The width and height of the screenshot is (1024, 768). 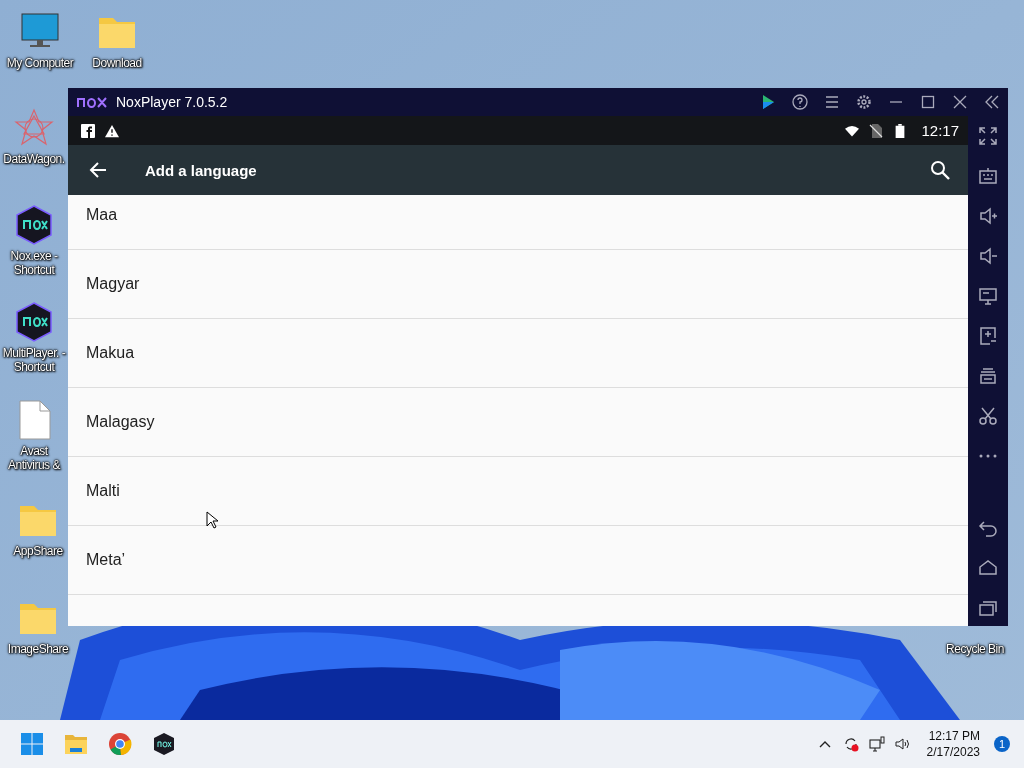 I want to click on volume-down-icon, so click(x=988, y=256).